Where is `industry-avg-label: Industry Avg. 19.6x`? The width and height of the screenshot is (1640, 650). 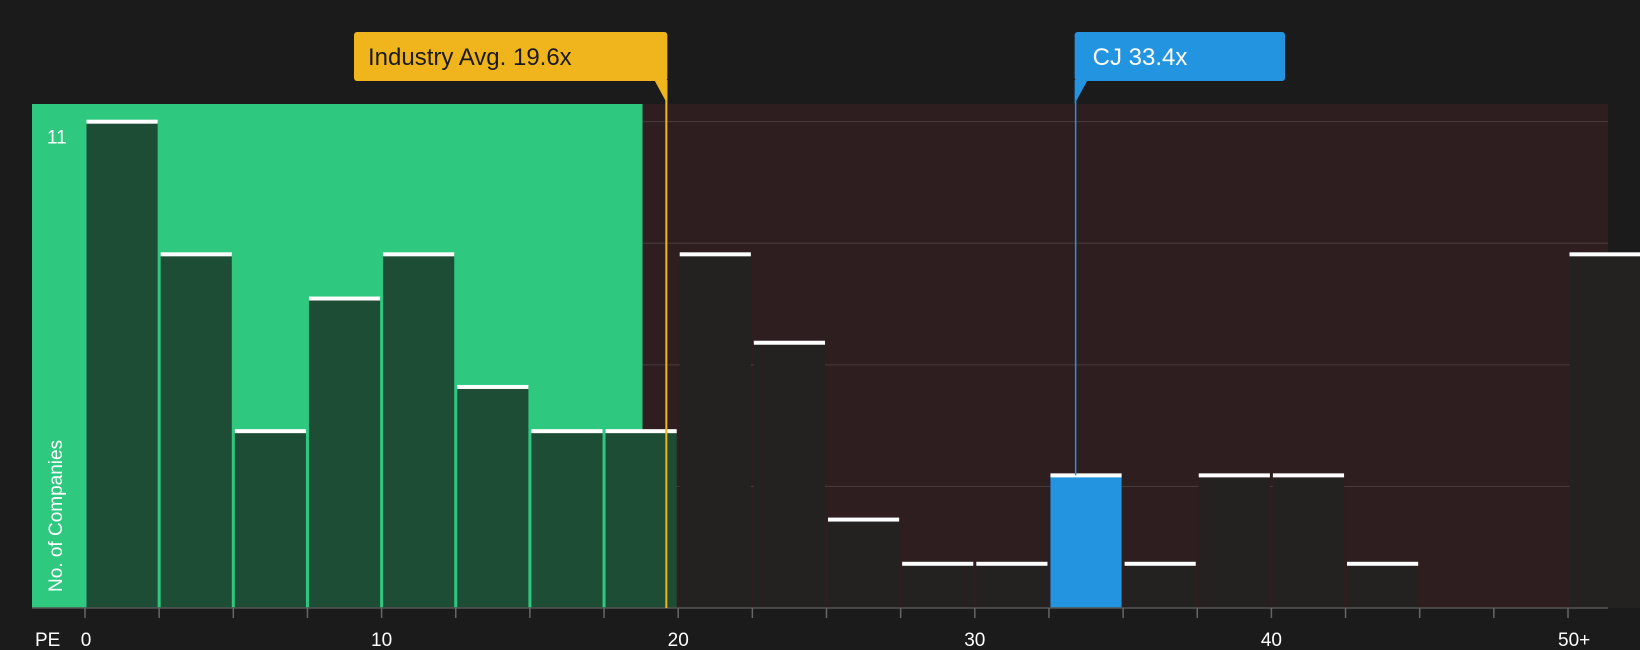
industry-avg-label: Industry Avg. 19.6x is located at coordinates (470, 57).